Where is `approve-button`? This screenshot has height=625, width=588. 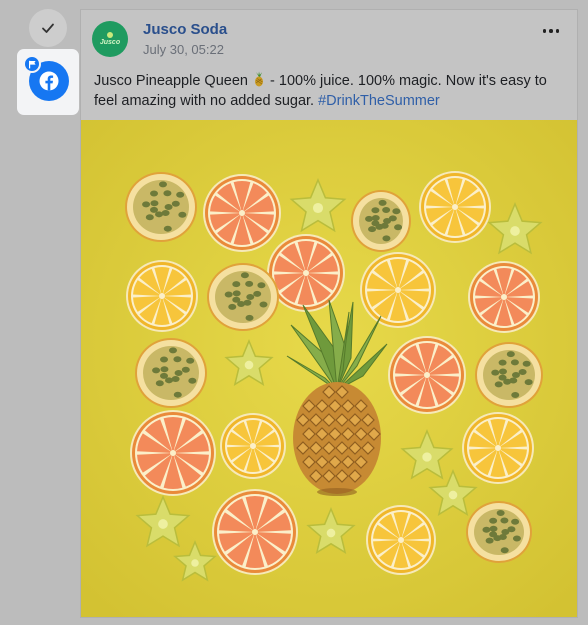
approve-button is located at coordinates (48, 28).